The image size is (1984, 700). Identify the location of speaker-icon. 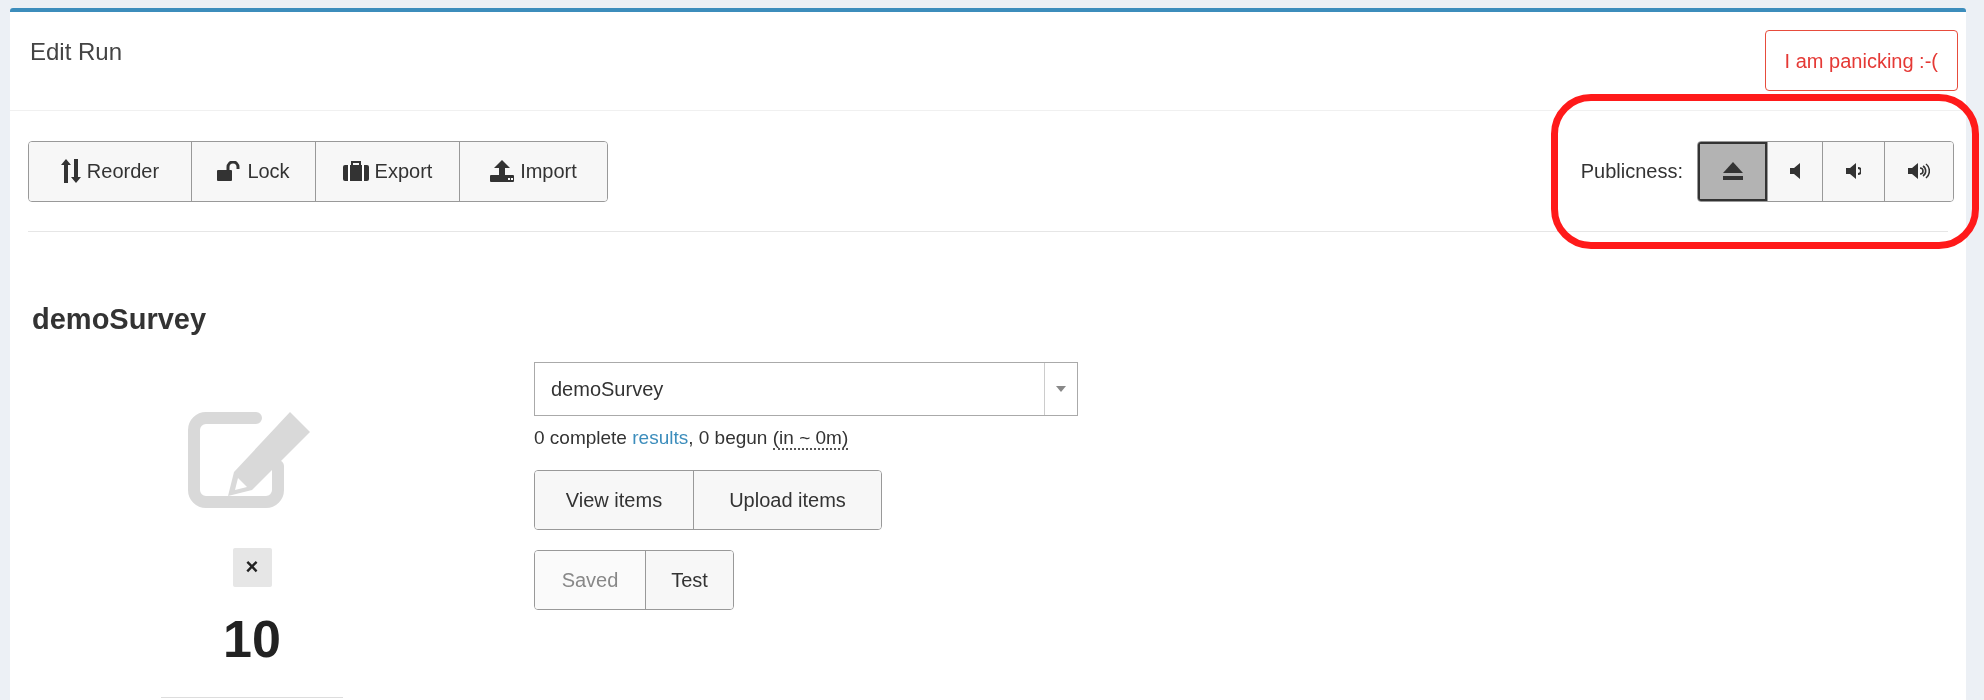
(1795, 171).